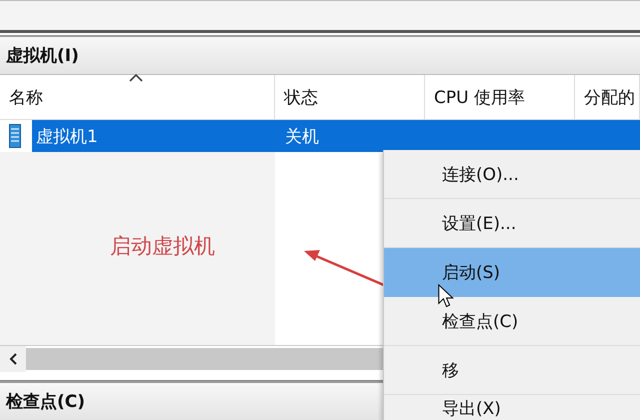 The width and height of the screenshot is (640, 420). What do you see at coordinates (512, 370) in the screenshot?
I see `menu-item: 移` at bounding box center [512, 370].